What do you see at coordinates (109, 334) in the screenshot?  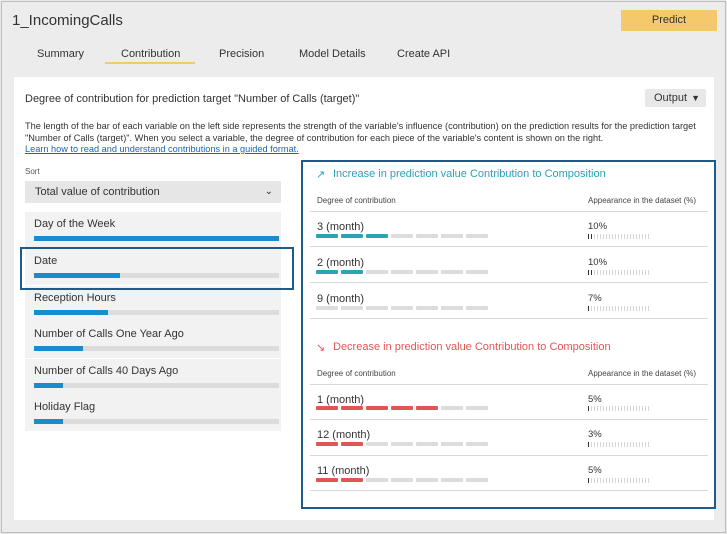 I see `variable-label: Number of Calls One Year Ago` at bounding box center [109, 334].